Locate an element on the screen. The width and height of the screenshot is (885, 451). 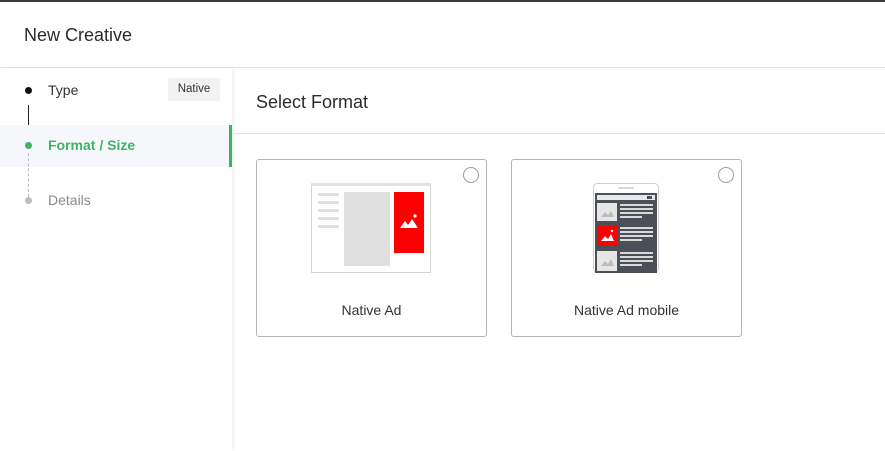
step-format-size-label: Format / Size is located at coordinates (92, 145).